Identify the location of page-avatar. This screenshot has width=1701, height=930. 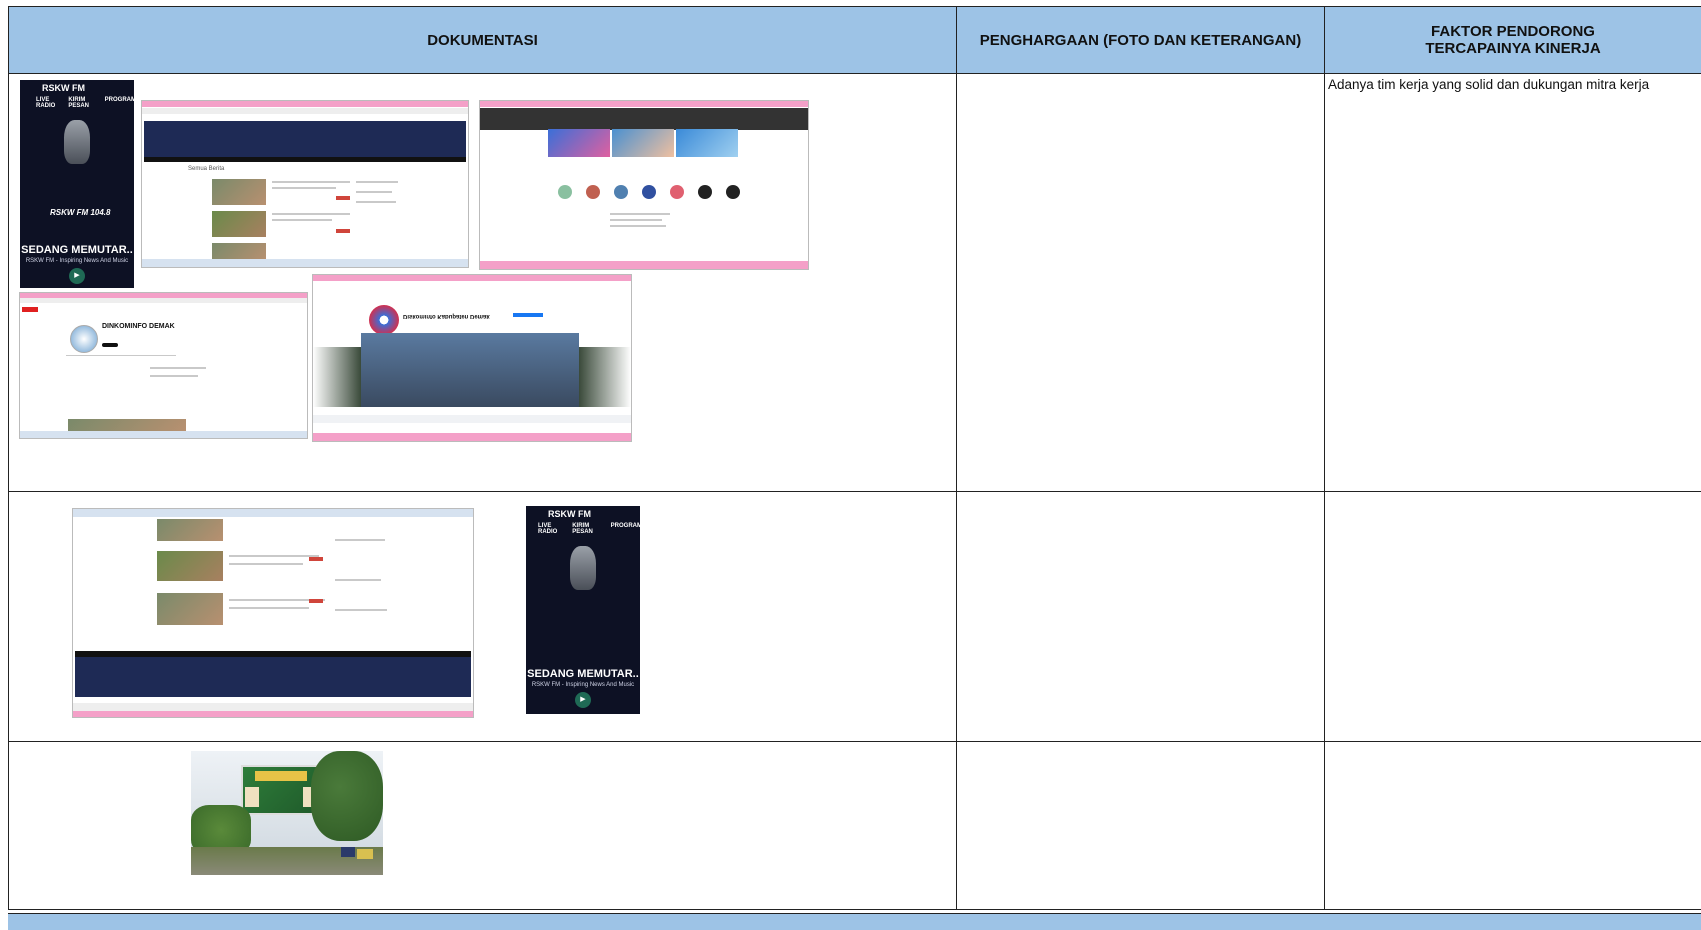
(384, 320).